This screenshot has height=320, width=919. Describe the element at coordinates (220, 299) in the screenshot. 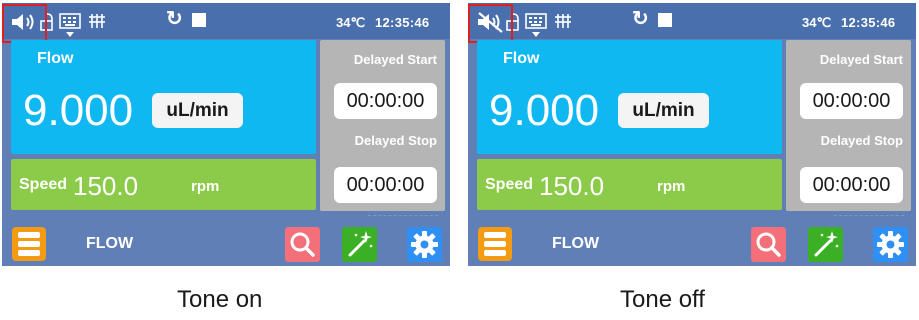

I see `caption-tone-on: Tone on` at that location.